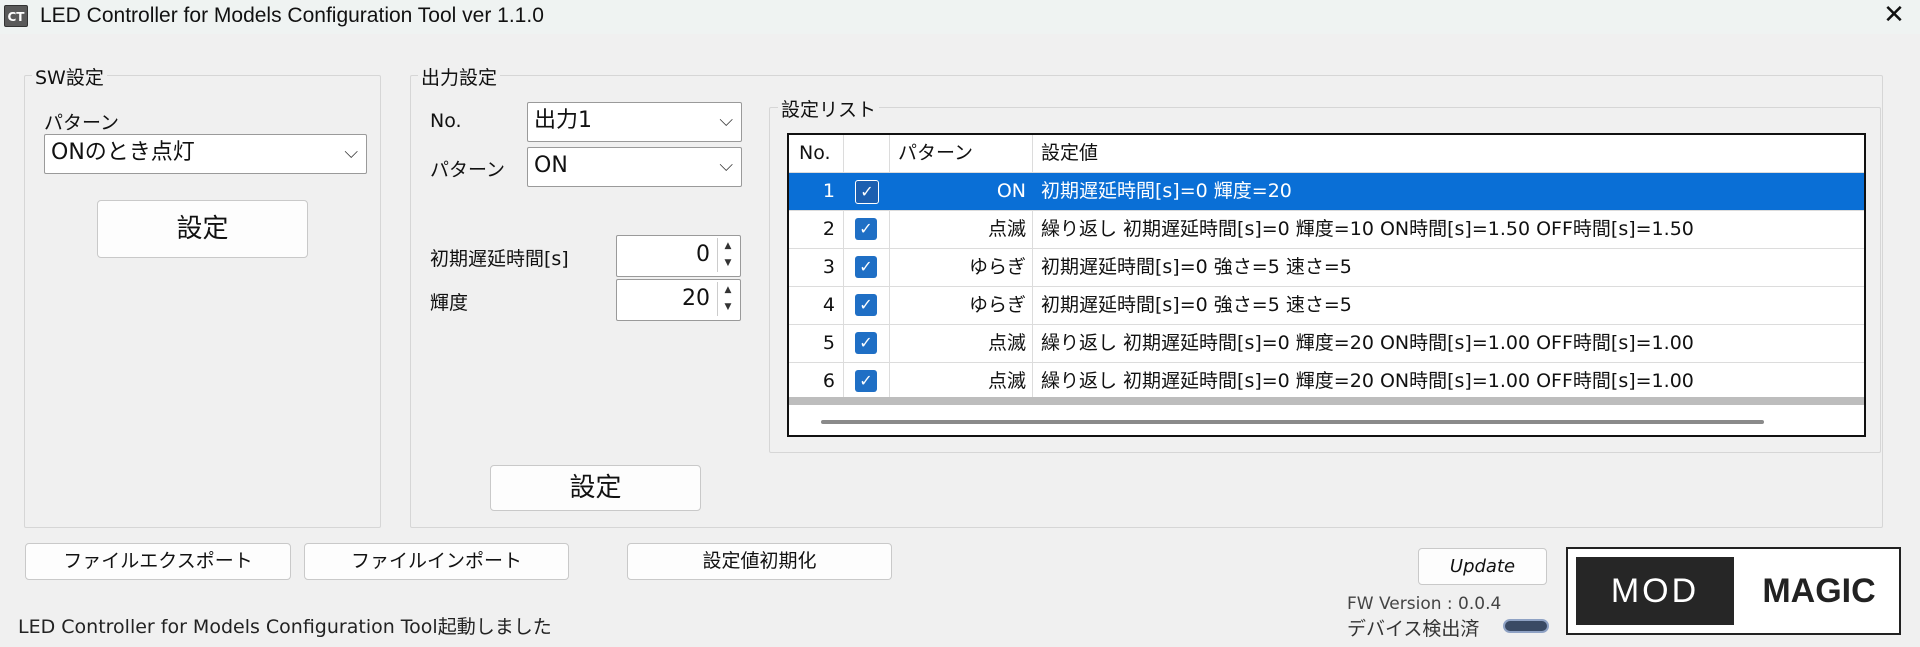  What do you see at coordinates (759, 561) in the screenshot?
I see `reset-settings-button: 設定値初期化` at bounding box center [759, 561].